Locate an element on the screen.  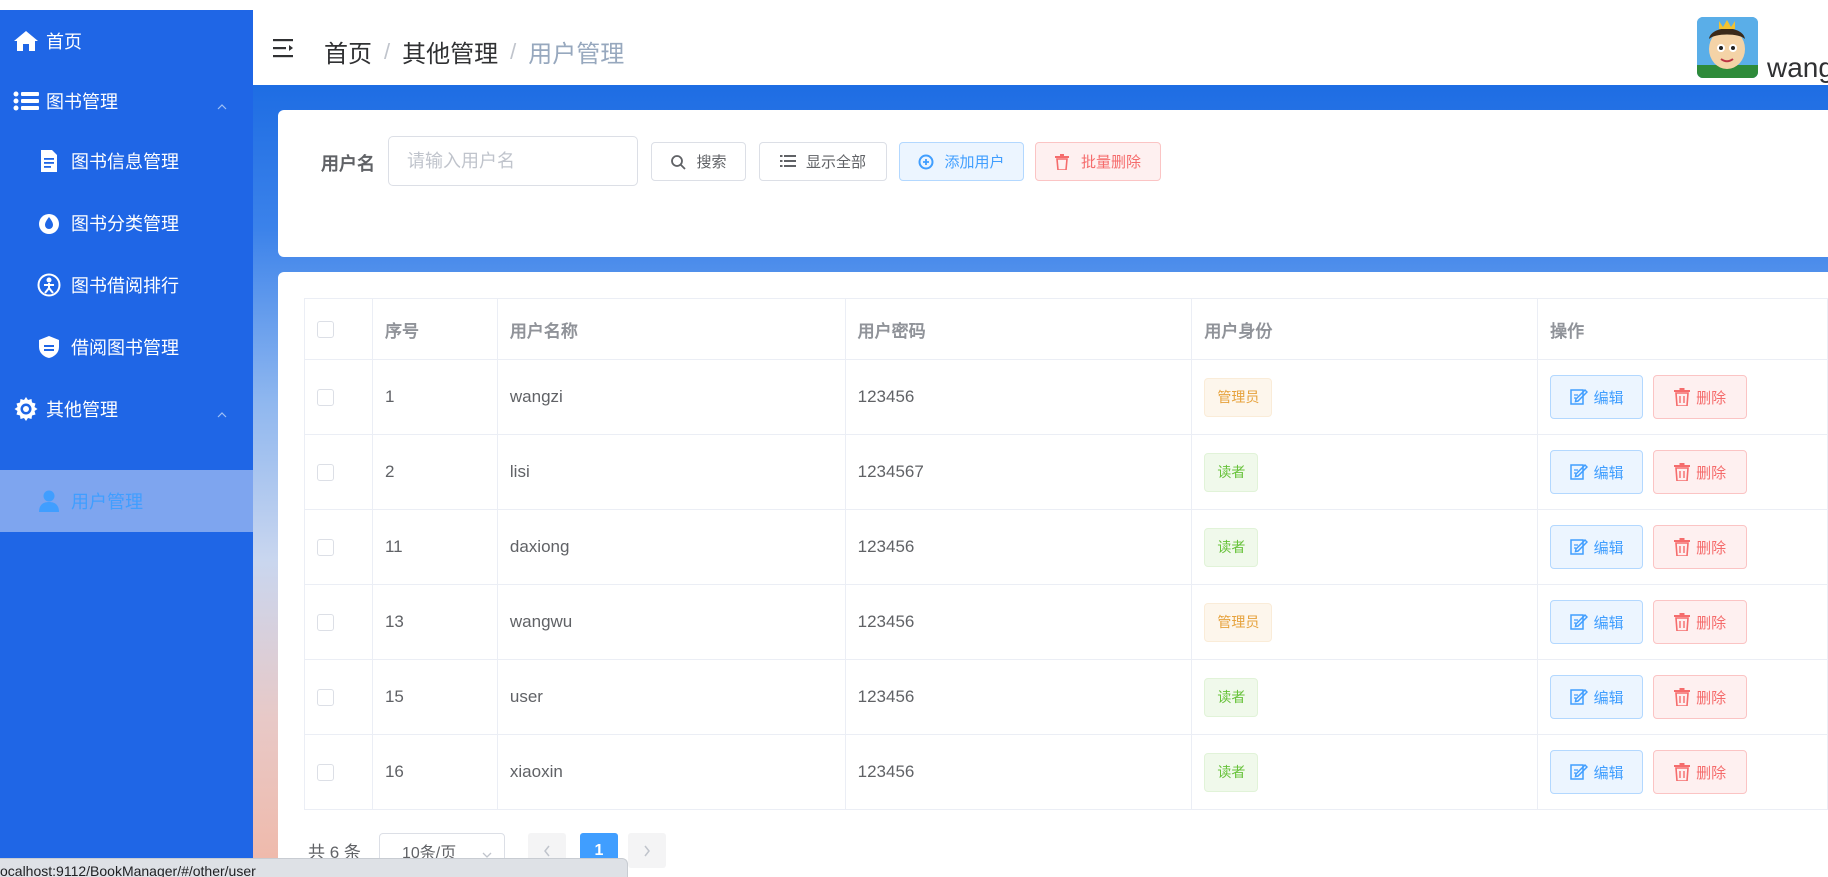
table-row: 15 user 123456 读者 编辑 删除 is located at coordinates (1066, 697).